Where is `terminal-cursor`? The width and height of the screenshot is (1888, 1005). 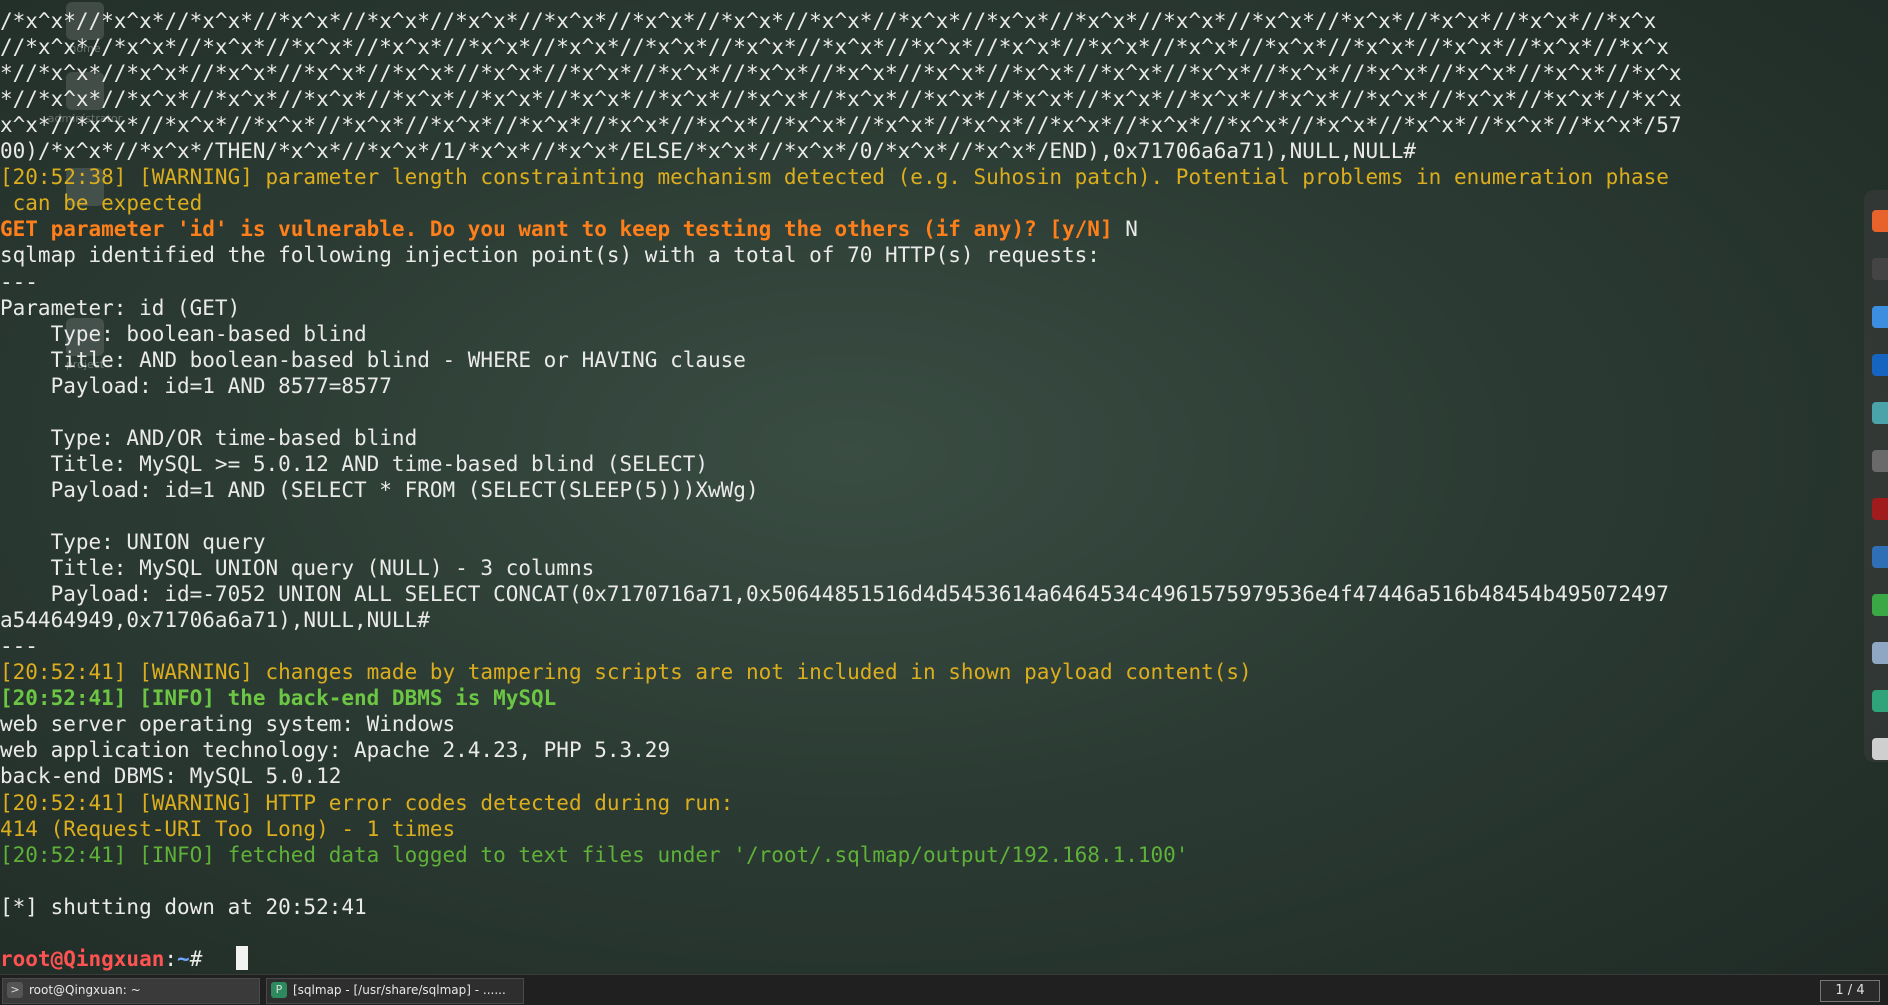 terminal-cursor is located at coordinates (242, 958).